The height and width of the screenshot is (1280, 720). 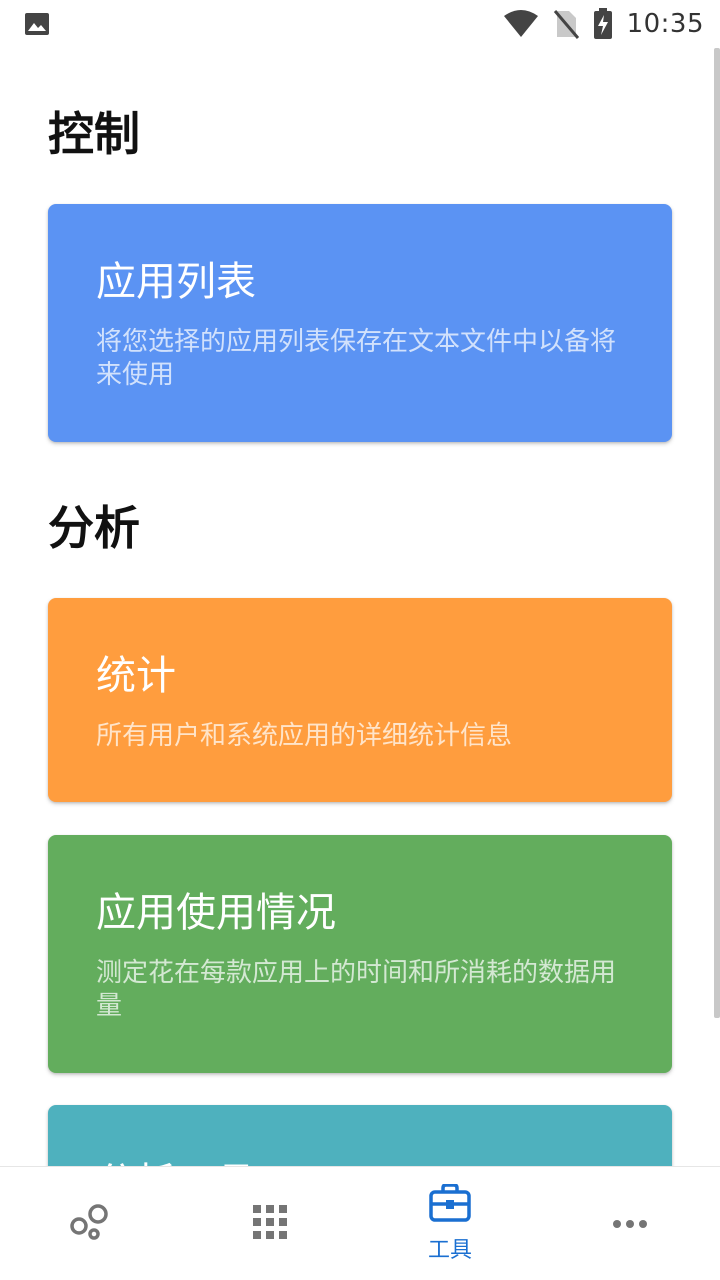 I want to click on card-title: 应用使用情况, so click(x=216, y=913).